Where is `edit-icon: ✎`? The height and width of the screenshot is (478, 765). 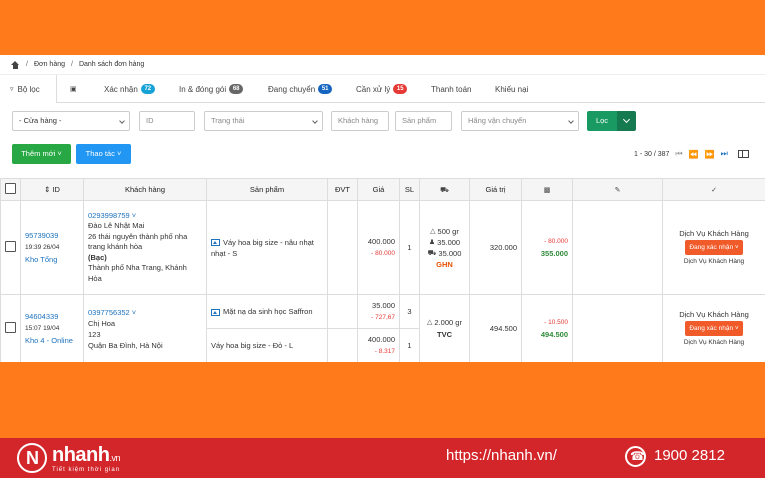 edit-icon: ✎ is located at coordinates (617, 190).